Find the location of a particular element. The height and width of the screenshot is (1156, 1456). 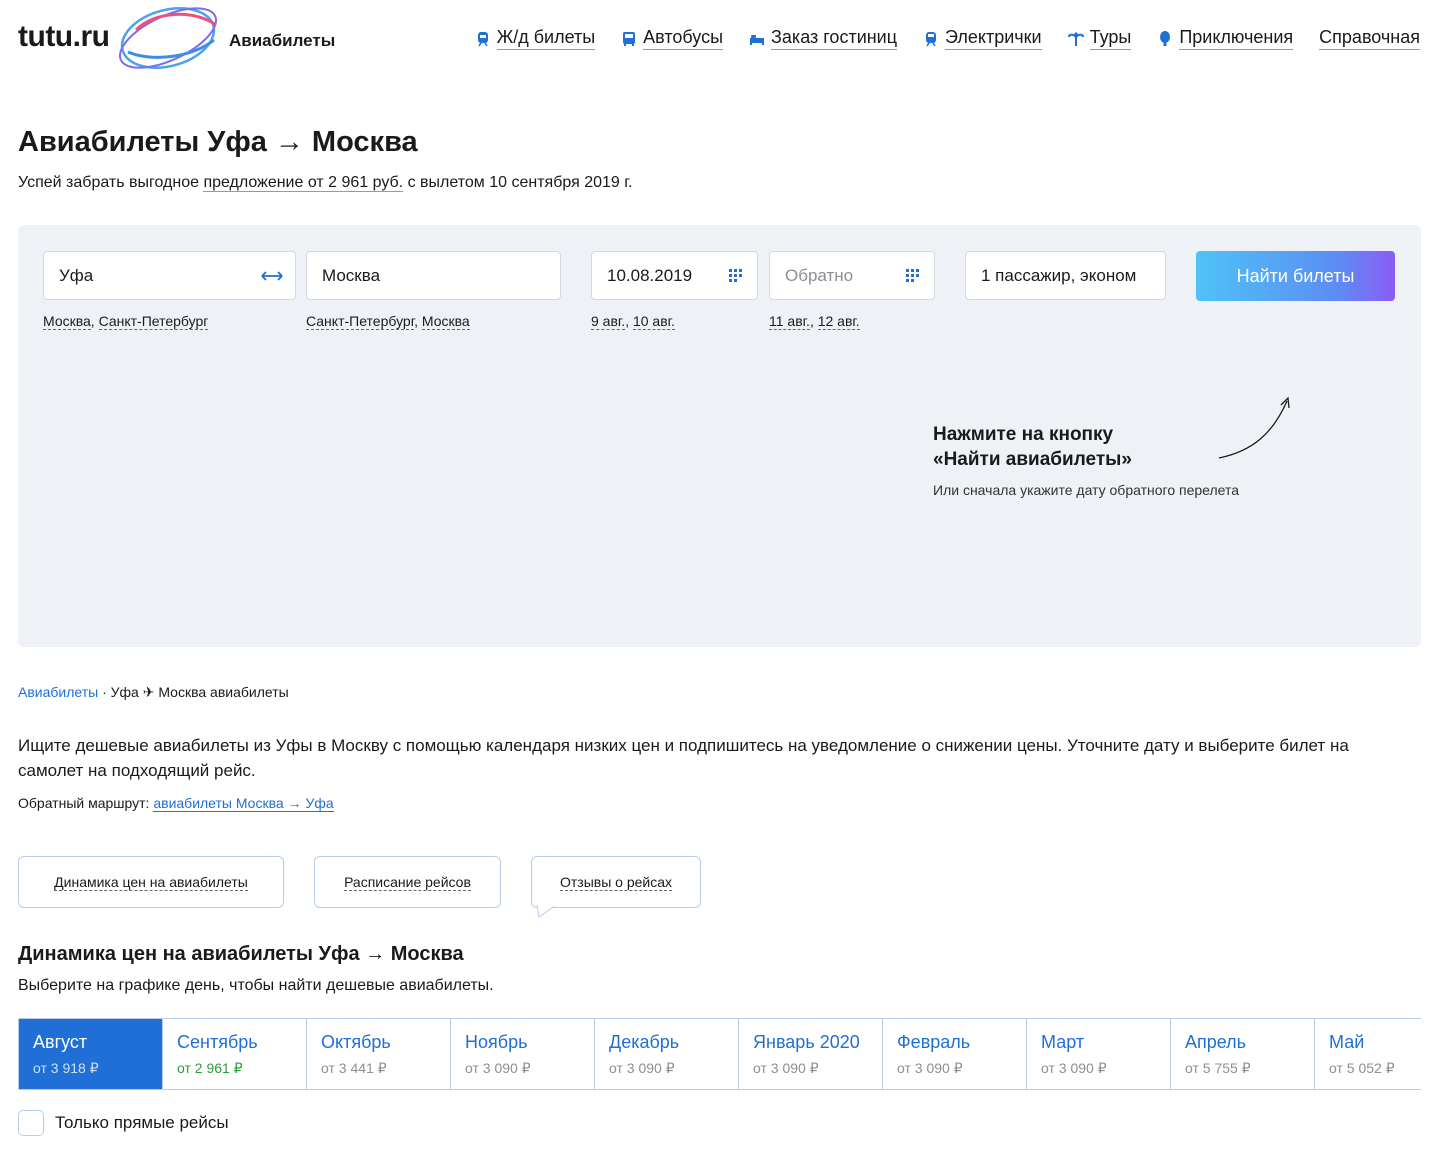

cta-line: «Найти авиабилеты» is located at coordinates (1032, 459).